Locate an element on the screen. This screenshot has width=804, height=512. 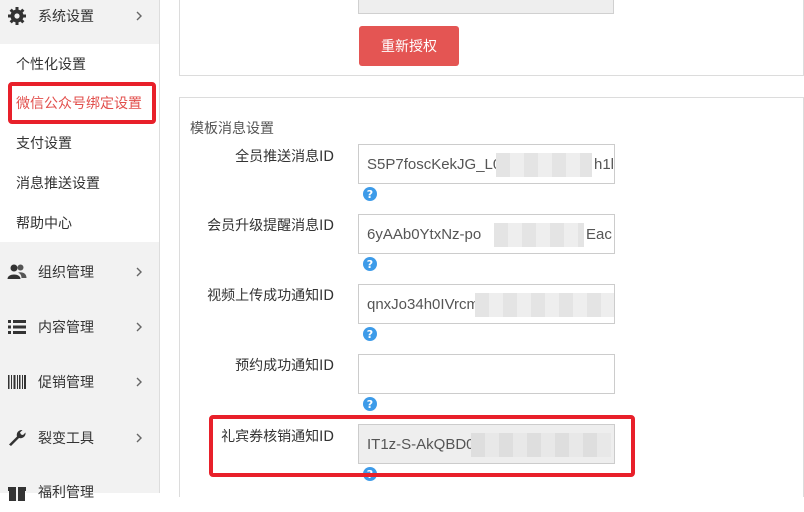
field-value-tail: h1l is located at coordinates (604, 164).